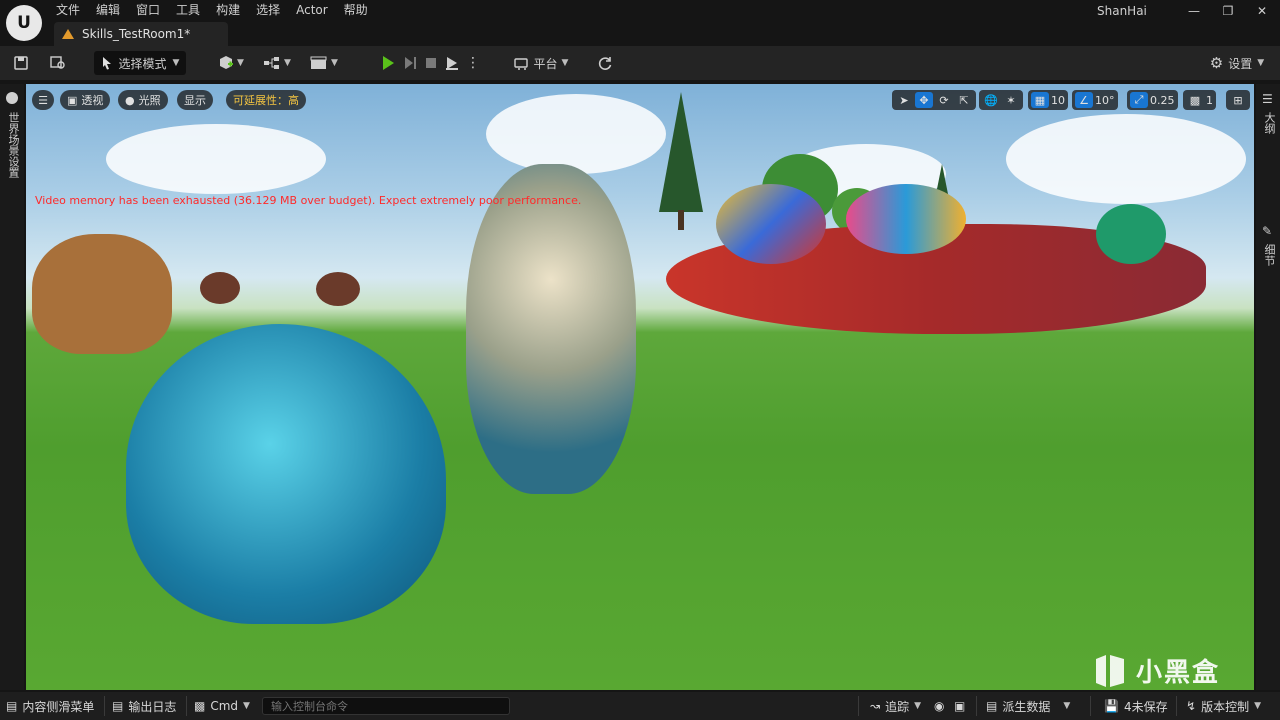 The height and width of the screenshot is (720, 1280). What do you see at coordinates (1269, 255) in the screenshot?
I see `details-tab: 细节` at bounding box center [1269, 255].